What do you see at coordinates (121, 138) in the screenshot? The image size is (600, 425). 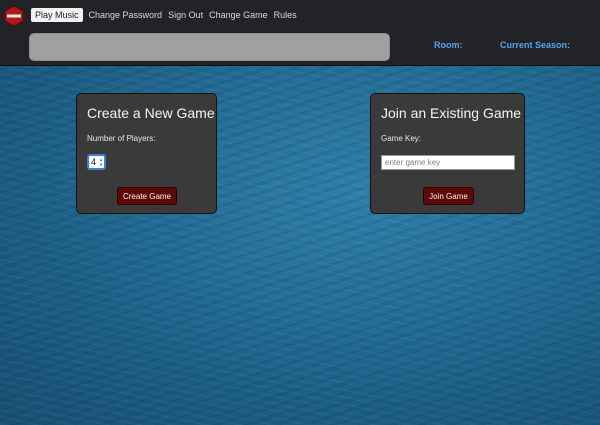 I see `number-of-players-label: Number of Players:` at bounding box center [121, 138].